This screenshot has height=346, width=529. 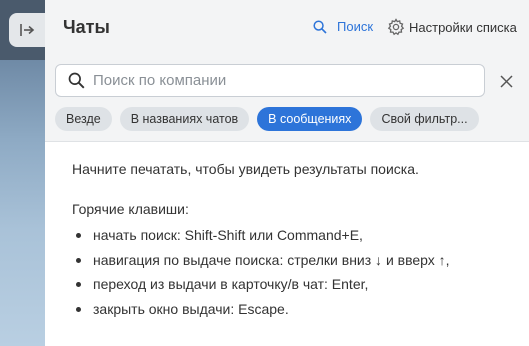 I want to click on company-search-box, so click(x=270, y=80).